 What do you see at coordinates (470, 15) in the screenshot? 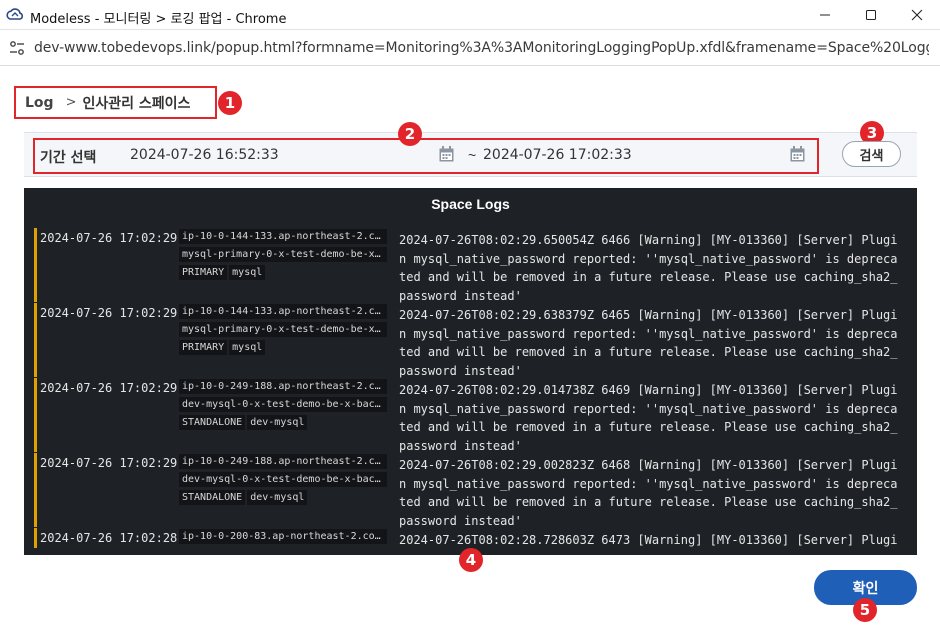
I see `window-titlebar: Modeless - 모니터링 > 로깅 팝업 - Chrome` at bounding box center [470, 15].